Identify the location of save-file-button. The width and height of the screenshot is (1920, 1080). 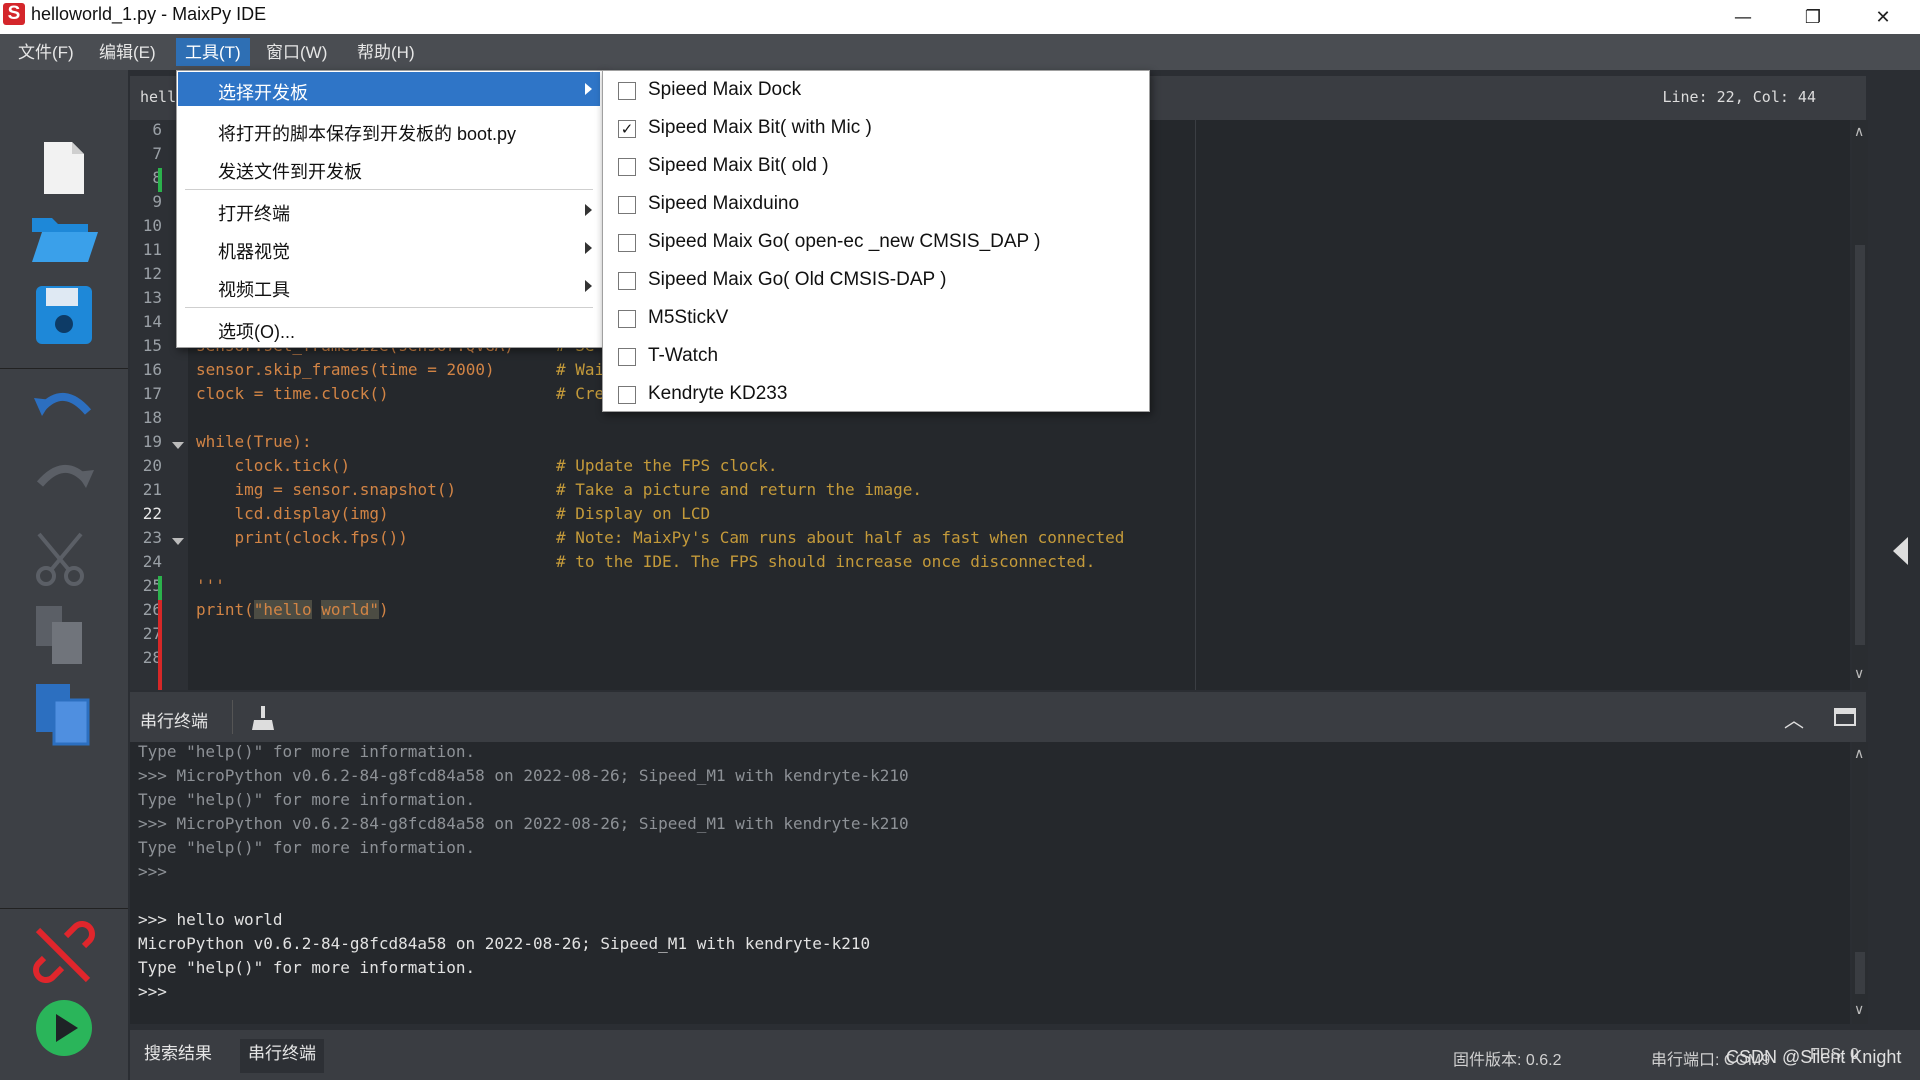
(64, 314).